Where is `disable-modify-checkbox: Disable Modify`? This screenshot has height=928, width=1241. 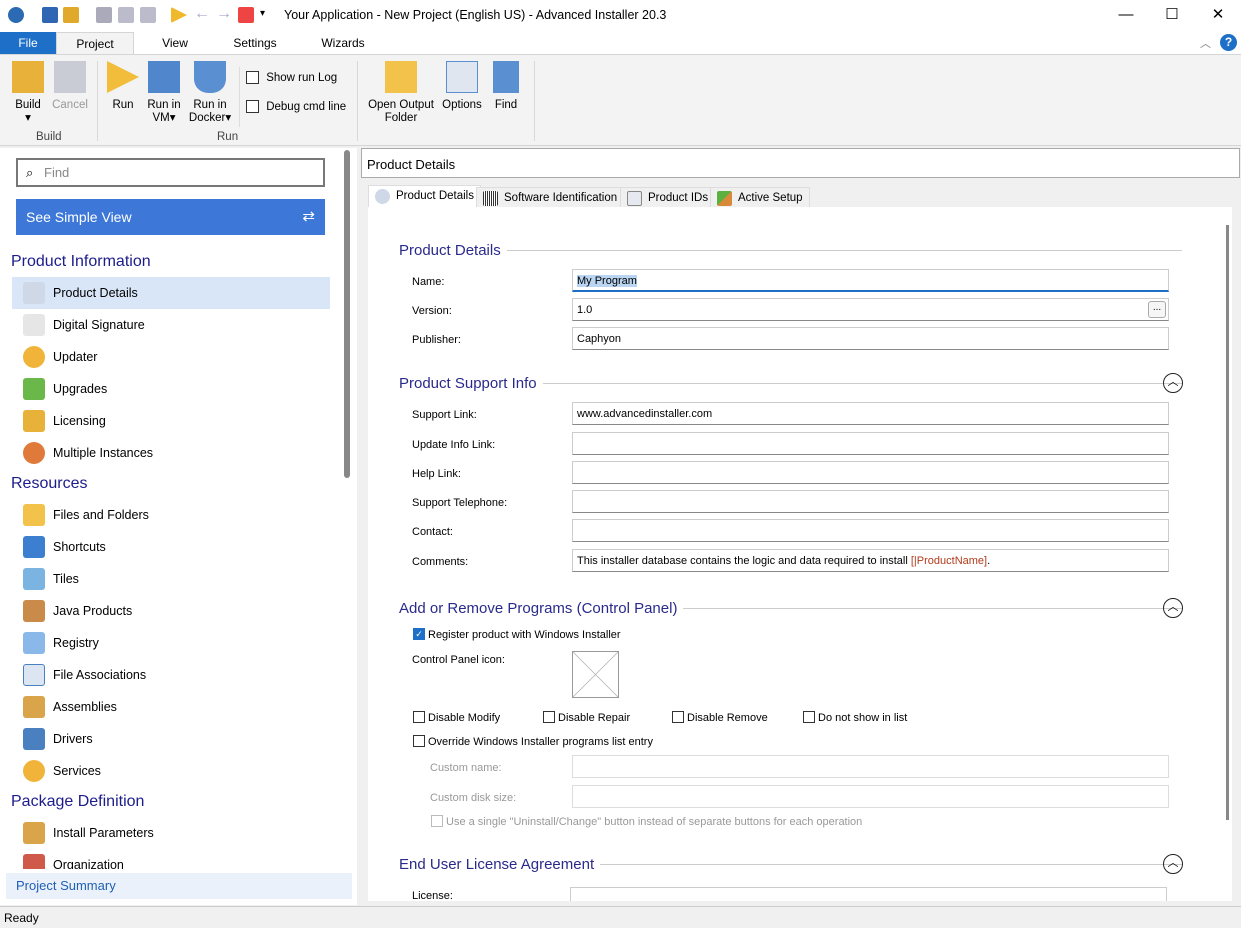 disable-modify-checkbox: Disable Modify is located at coordinates (456, 717).